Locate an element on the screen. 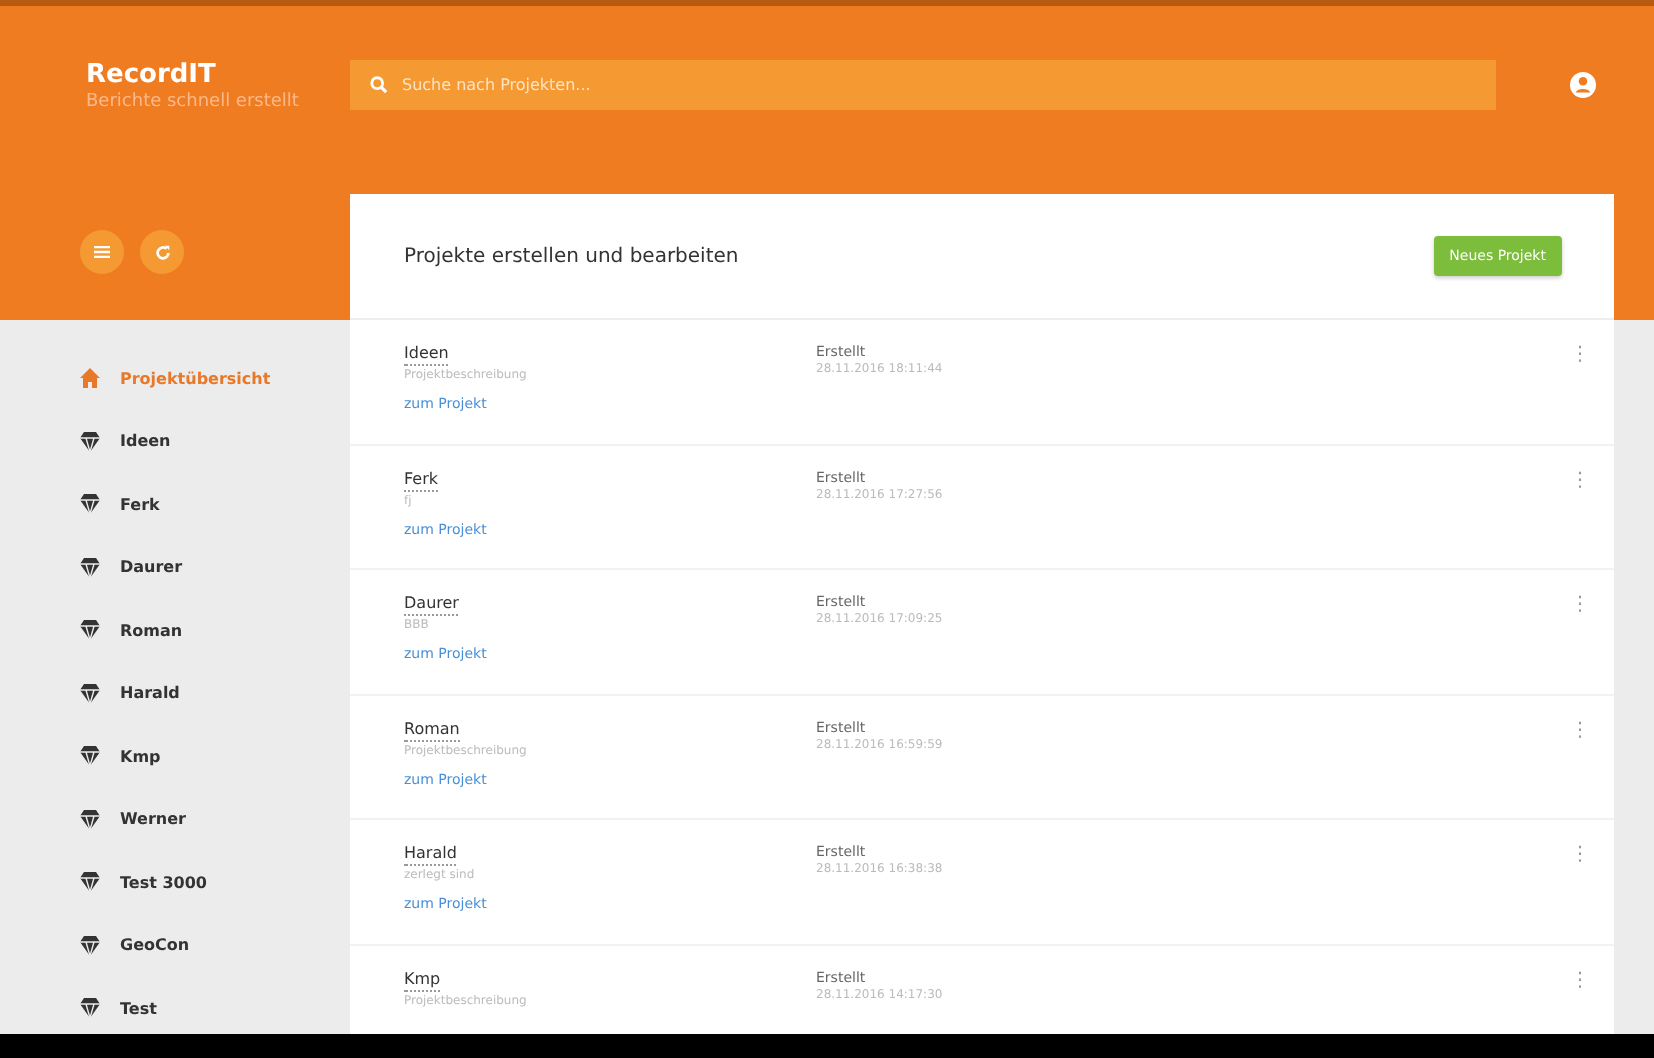  project-name: Ideen is located at coordinates (426, 355).